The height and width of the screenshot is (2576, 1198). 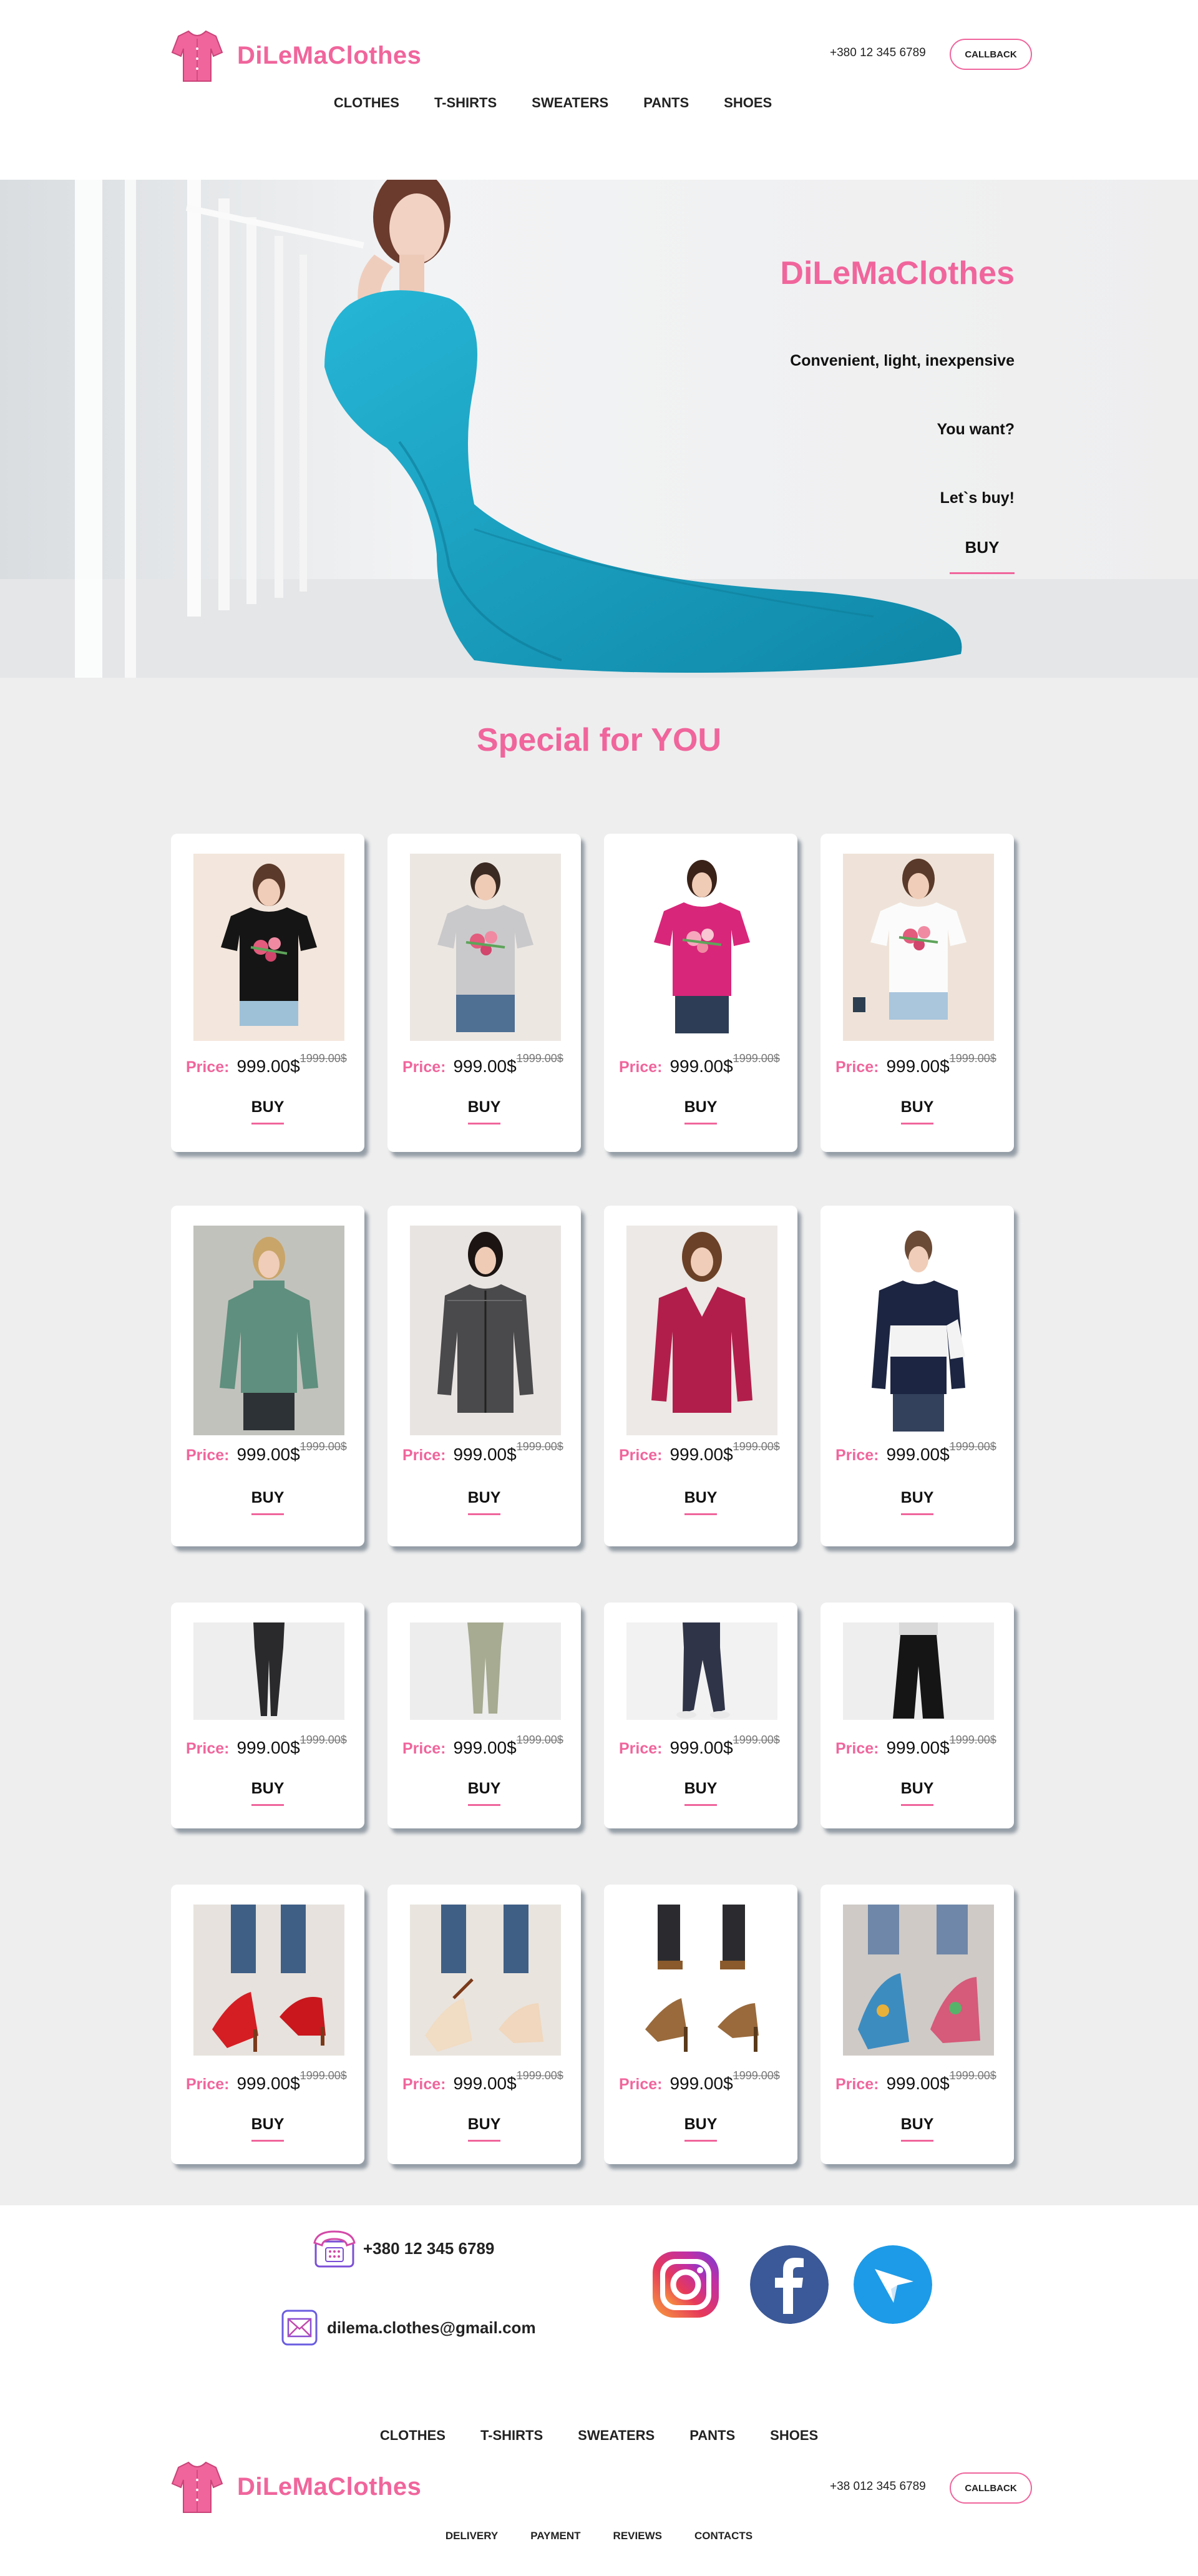 I want to click on facebook-icon, so click(x=789, y=2284).